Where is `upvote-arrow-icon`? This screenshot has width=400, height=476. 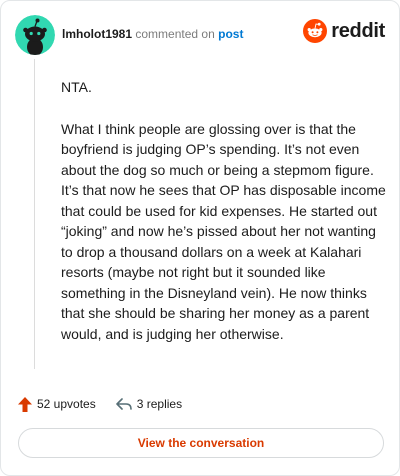 upvote-arrow-icon is located at coordinates (25, 404).